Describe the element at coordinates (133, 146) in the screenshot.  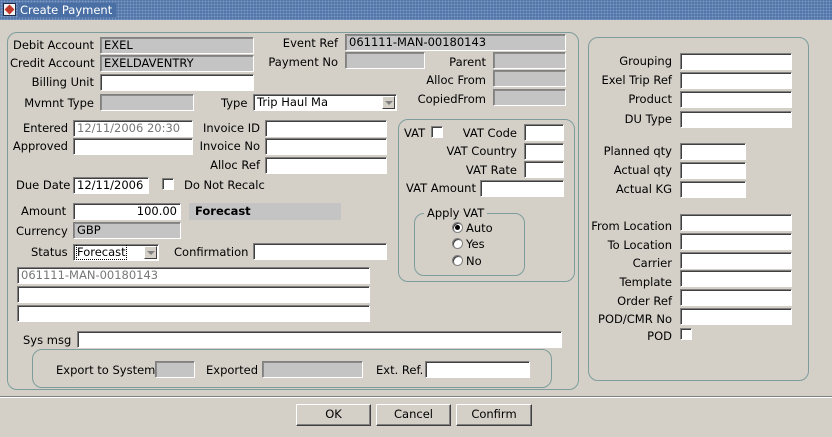
I see `approved-input` at that location.